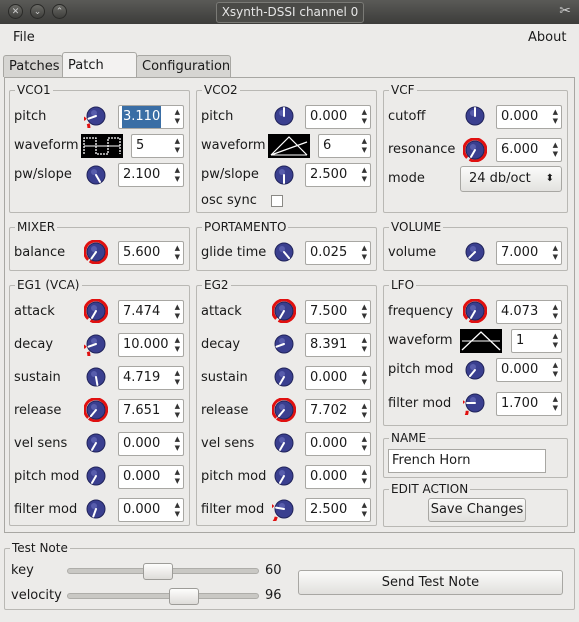  I want to click on vcf-mode-dropdown: 24 db/oct ⬍, so click(511, 179).